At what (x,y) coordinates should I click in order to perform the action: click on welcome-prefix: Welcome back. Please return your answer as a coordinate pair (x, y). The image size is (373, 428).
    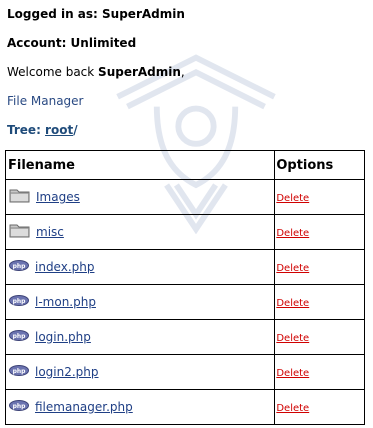
    Looking at the image, I should click on (53, 72).